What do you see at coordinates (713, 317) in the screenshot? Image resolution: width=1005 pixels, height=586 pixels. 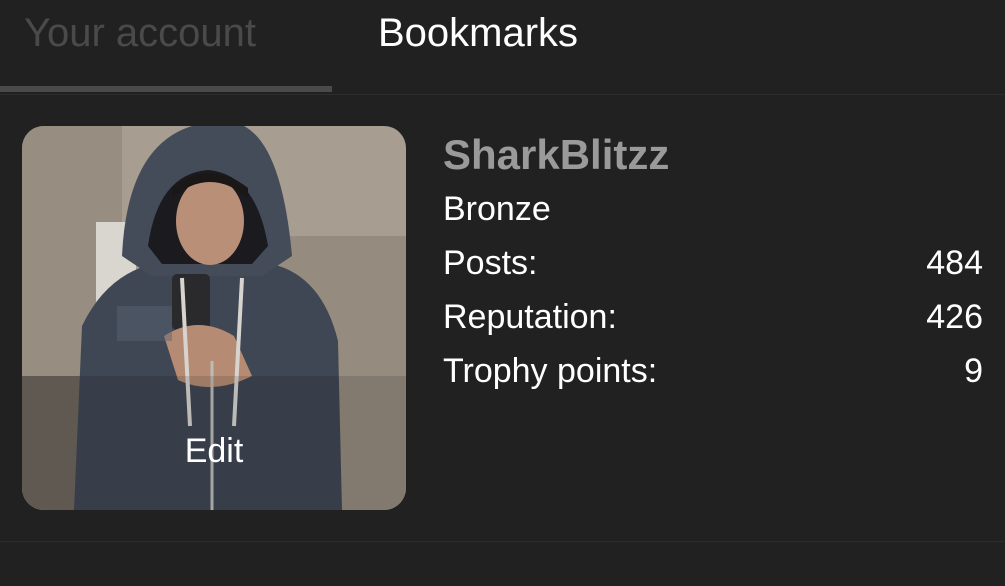 I see `stat-row-reputation: Reputation: 426` at bounding box center [713, 317].